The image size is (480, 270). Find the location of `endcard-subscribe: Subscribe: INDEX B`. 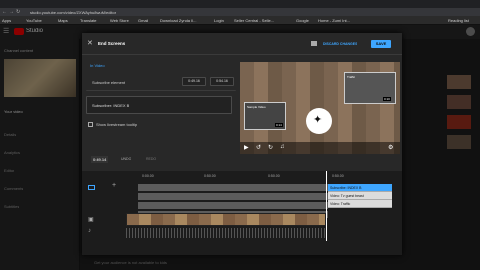

endcard-subscribe: Subscribe: INDEX B is located at coordinates (360, 188).